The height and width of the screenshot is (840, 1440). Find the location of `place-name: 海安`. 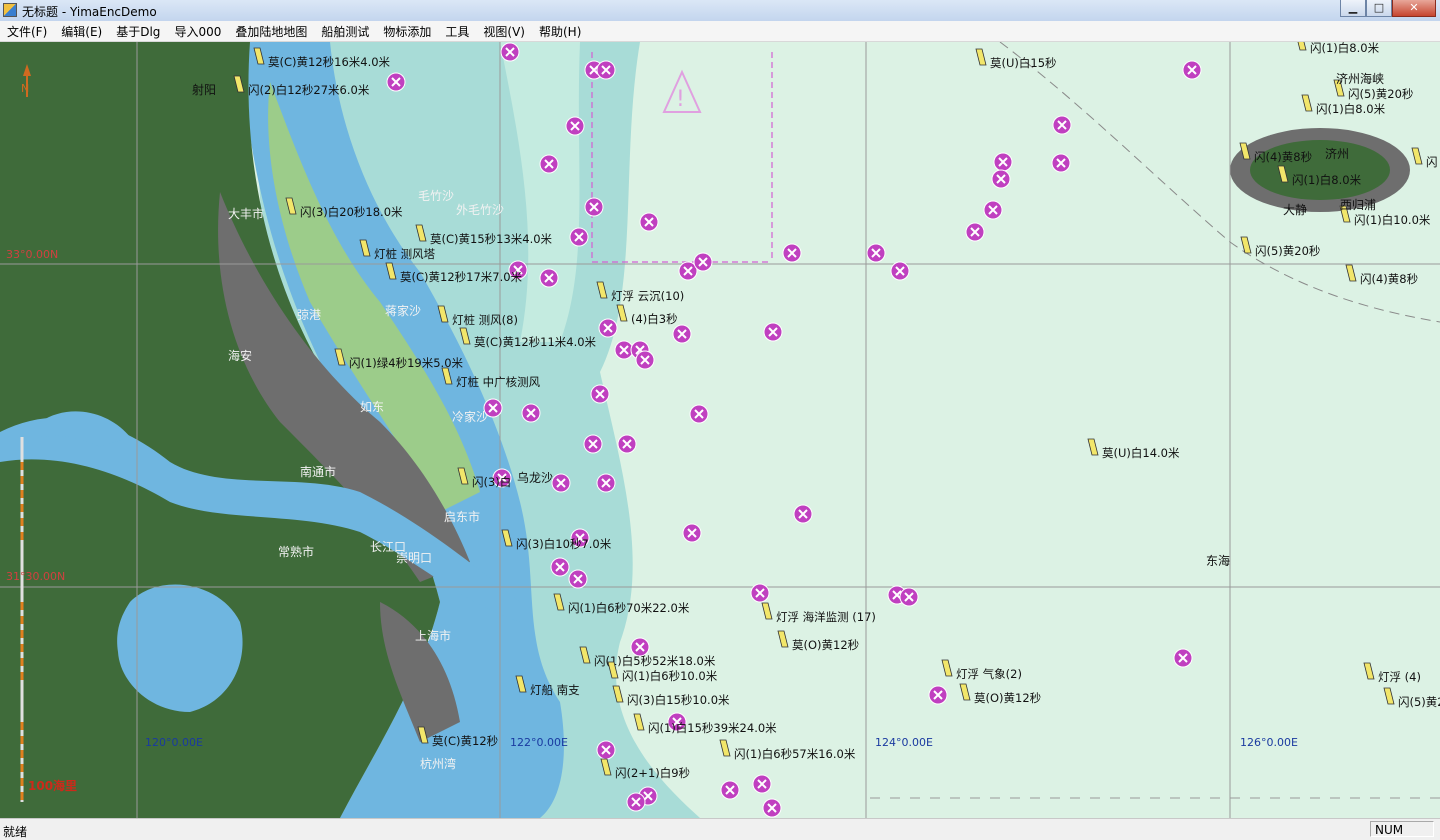

place-name: 海安 is located at coordinates (240, 355).